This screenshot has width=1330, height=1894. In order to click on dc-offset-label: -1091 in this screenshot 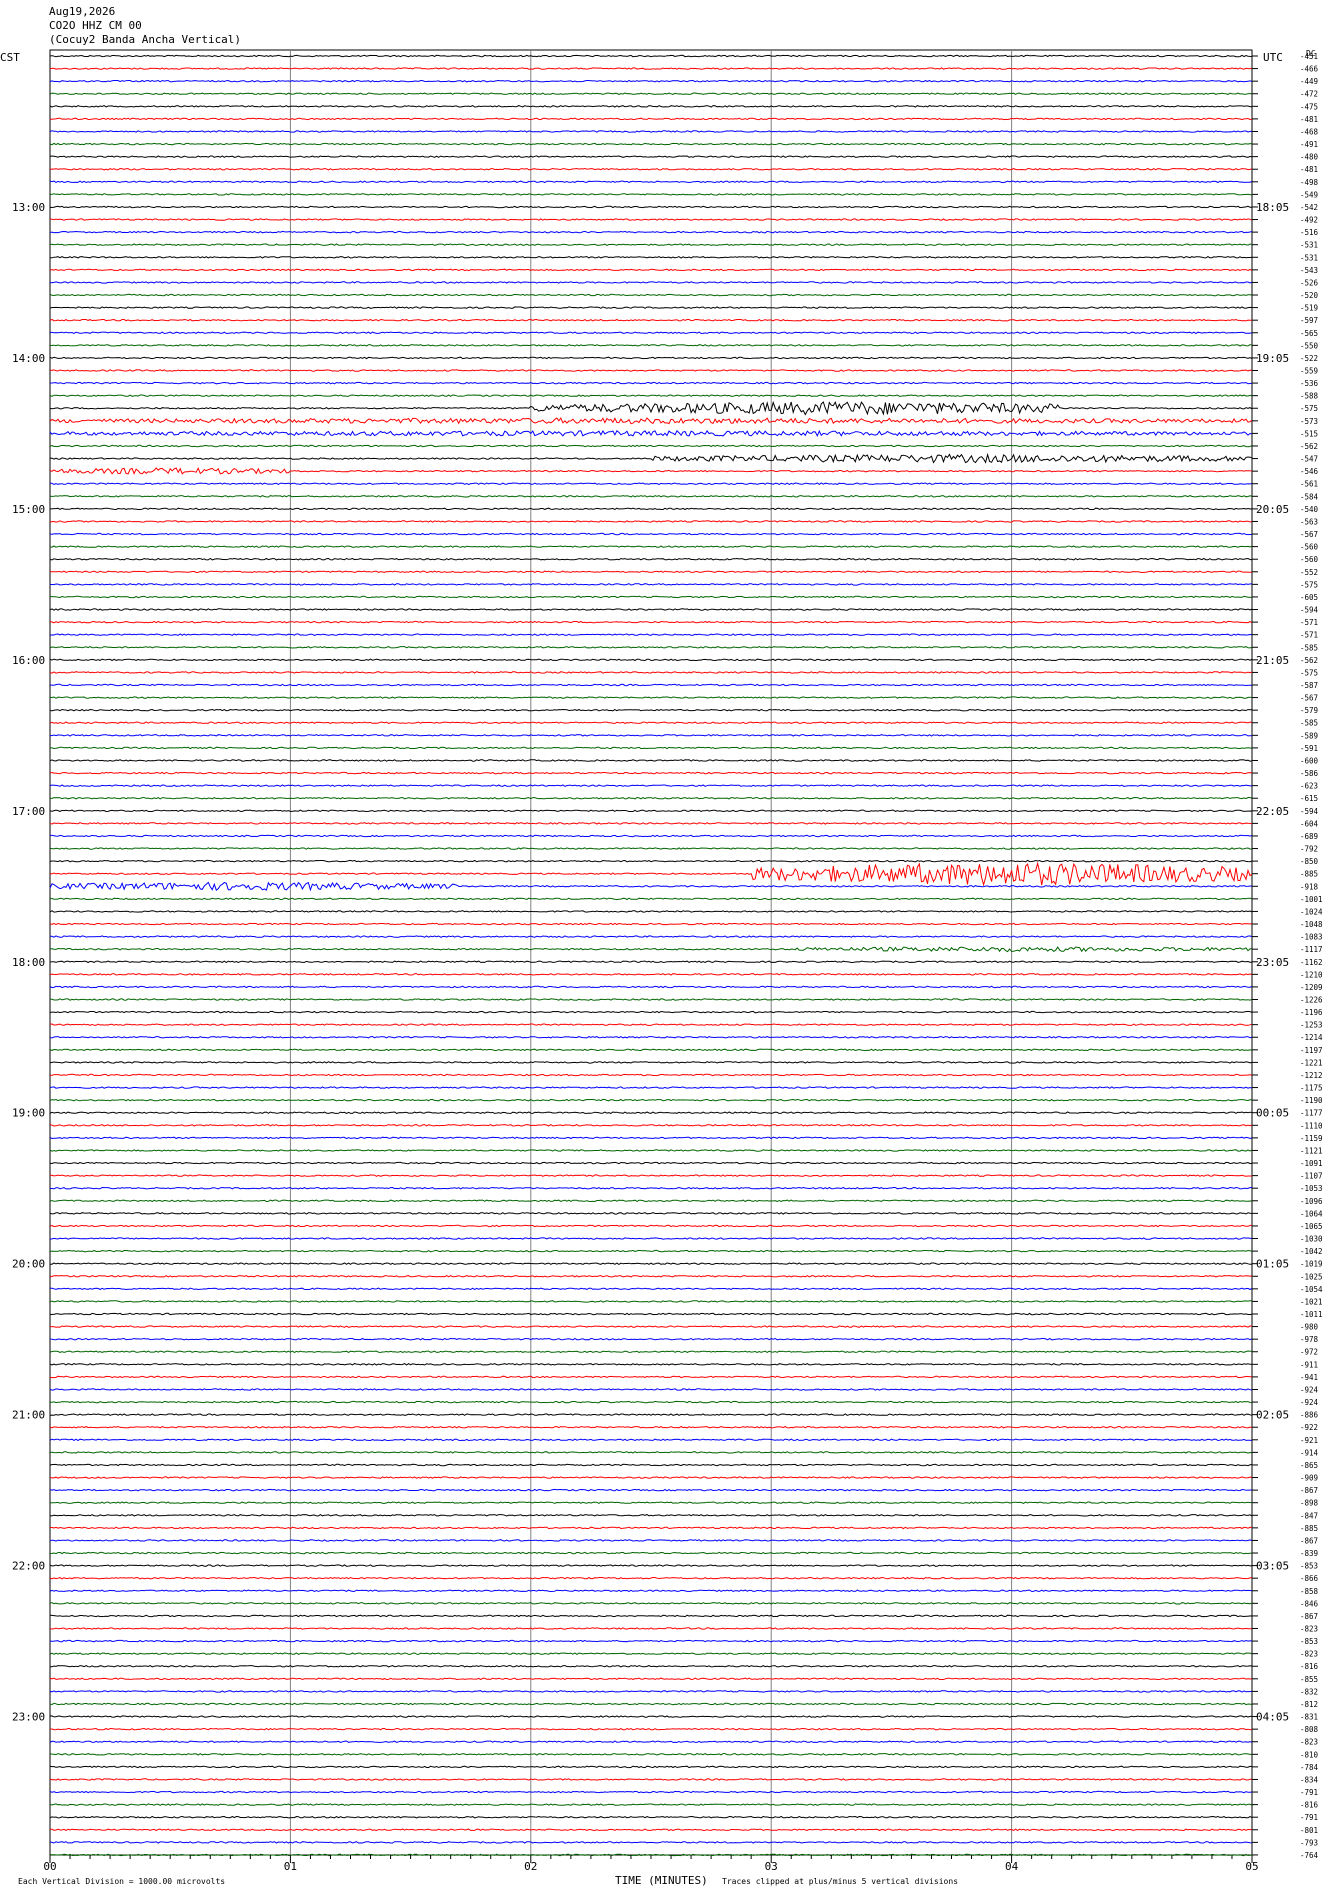, I will do `click(1311, 1163)`.